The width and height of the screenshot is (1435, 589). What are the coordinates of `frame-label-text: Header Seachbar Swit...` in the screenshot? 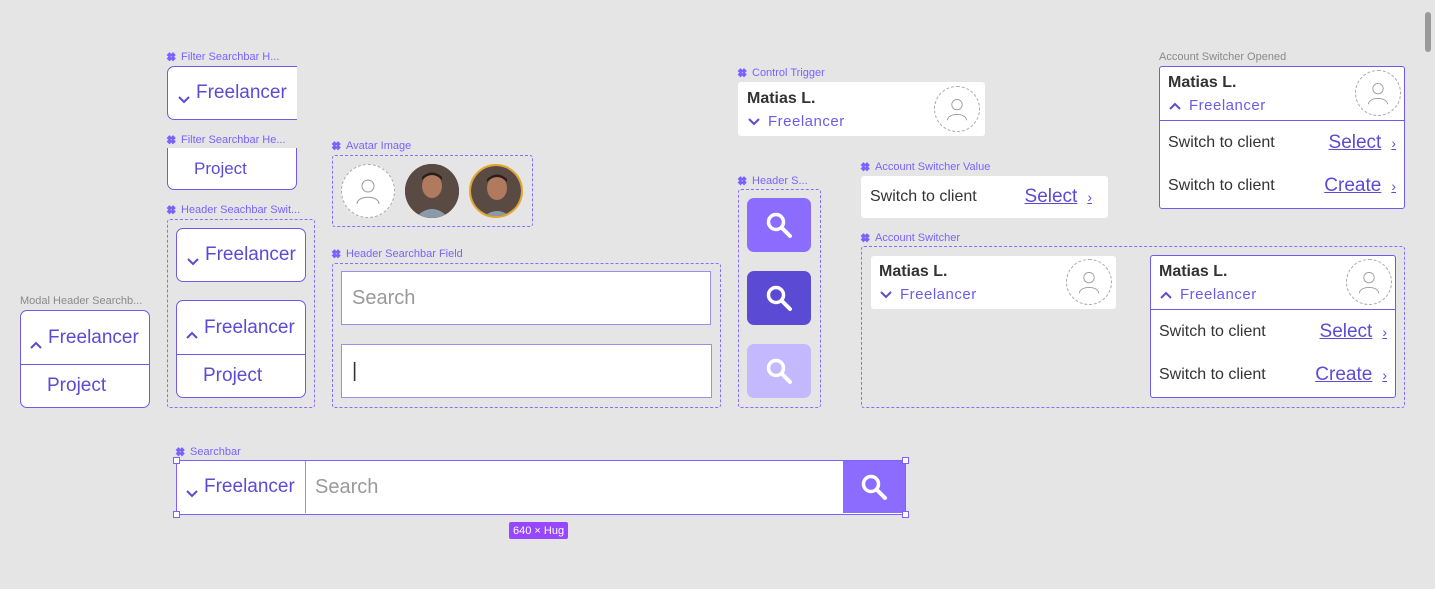 It's located at (241, 210).